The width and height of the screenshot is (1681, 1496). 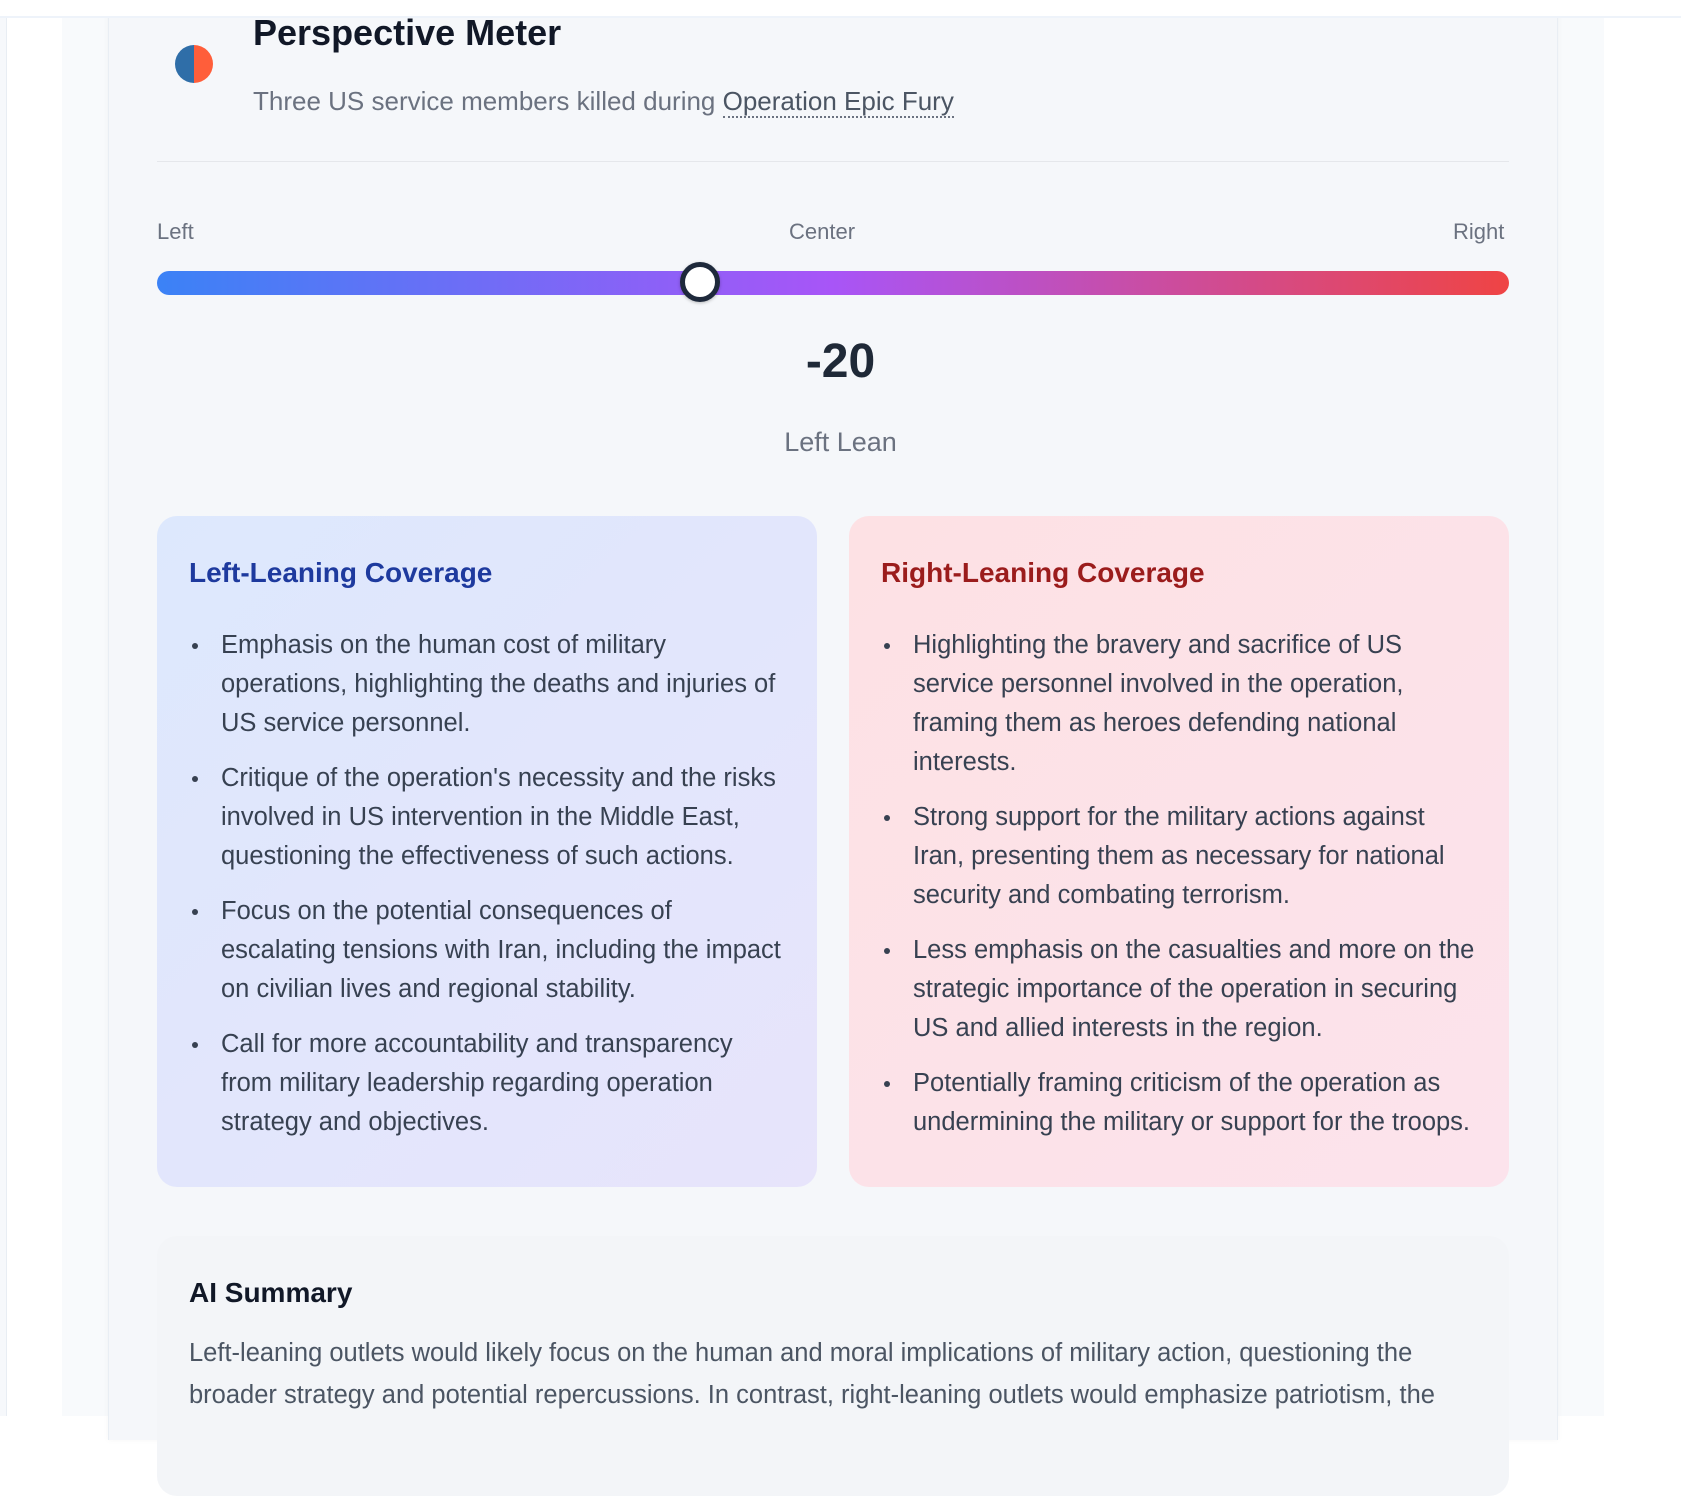 I want to click on scale-label-right: Right, so click(x=1479, y=231).